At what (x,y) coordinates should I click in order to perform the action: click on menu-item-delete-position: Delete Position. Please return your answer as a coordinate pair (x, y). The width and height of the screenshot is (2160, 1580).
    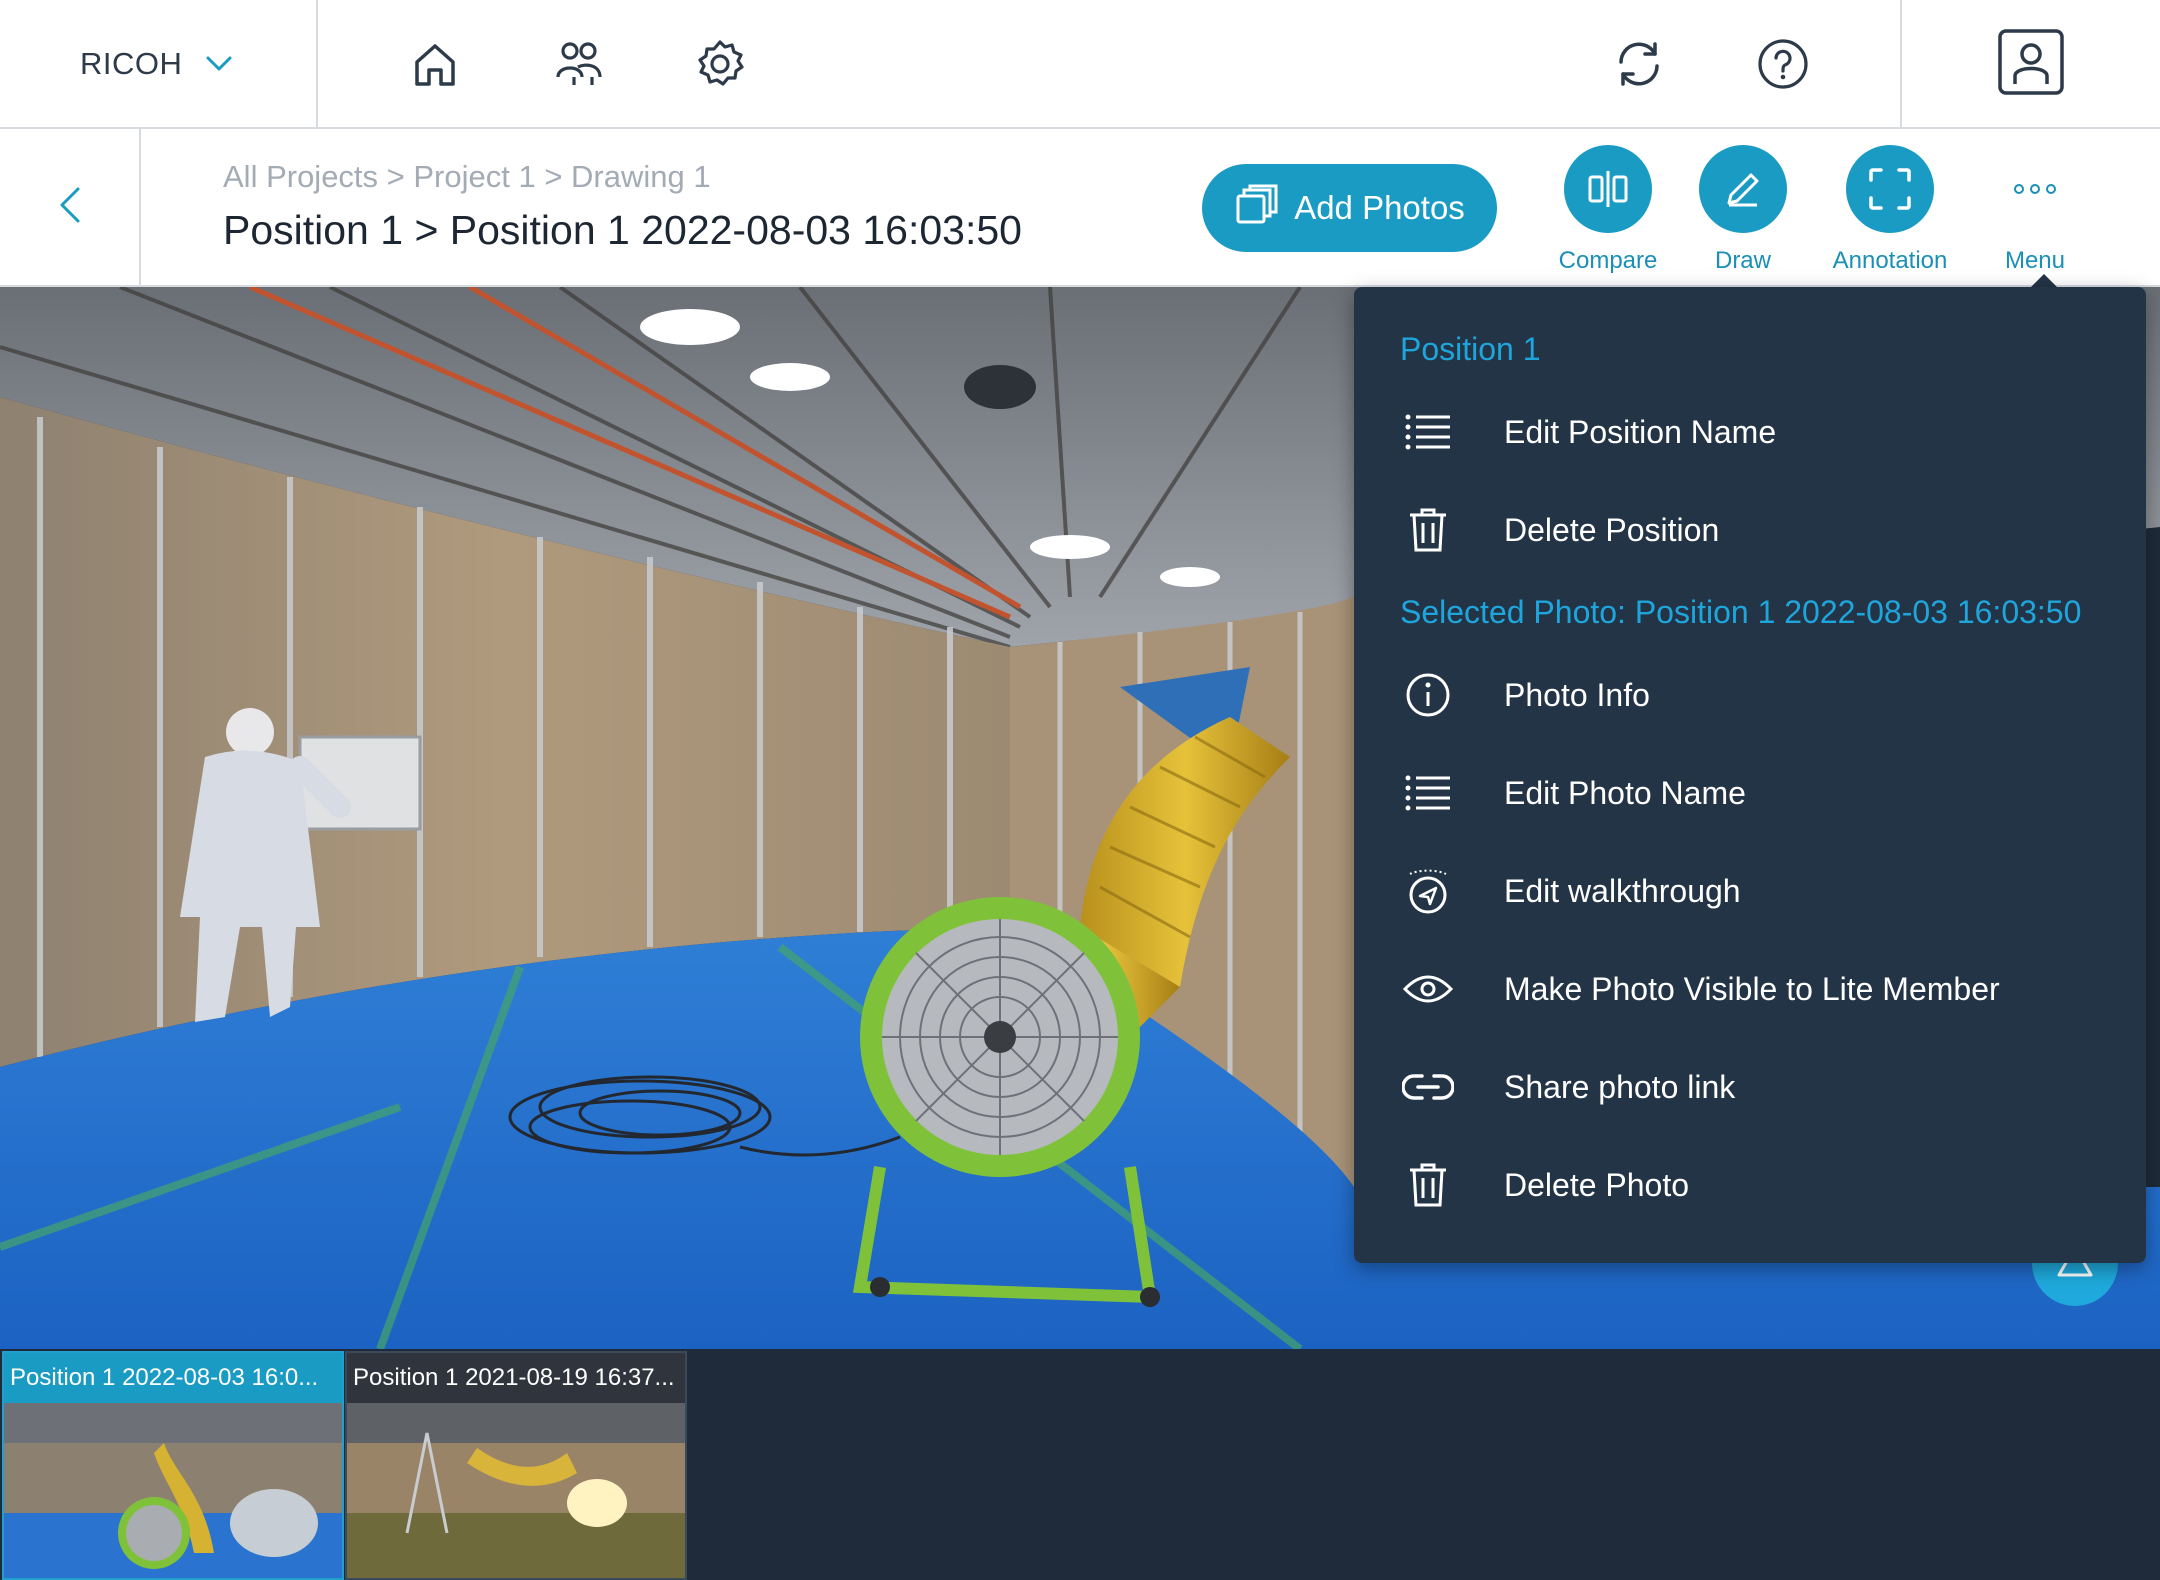
    Looking at the image, I should click on (1558, 530).